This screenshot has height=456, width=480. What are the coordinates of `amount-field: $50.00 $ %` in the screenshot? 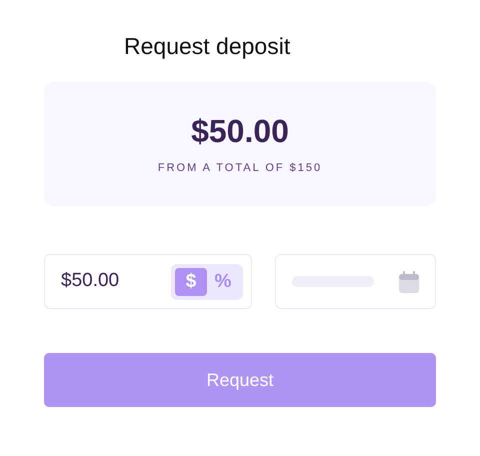 It's located at (148, 281).